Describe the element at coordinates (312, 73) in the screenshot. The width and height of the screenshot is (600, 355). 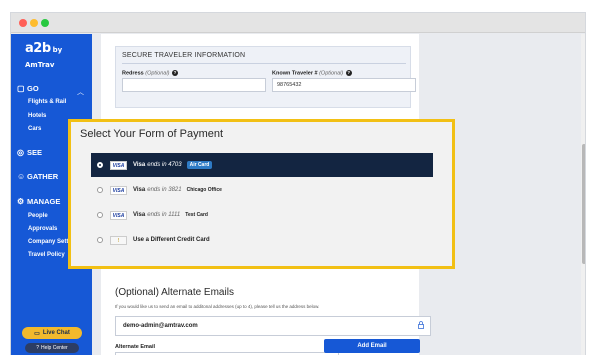
I see `known-traveler-label: Known Traveler # (Optional) ?` at that location.